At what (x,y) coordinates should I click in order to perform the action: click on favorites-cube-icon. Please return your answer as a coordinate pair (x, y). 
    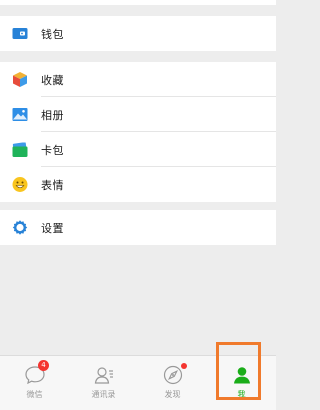
    Looking at the image, I should click on (19, 79).